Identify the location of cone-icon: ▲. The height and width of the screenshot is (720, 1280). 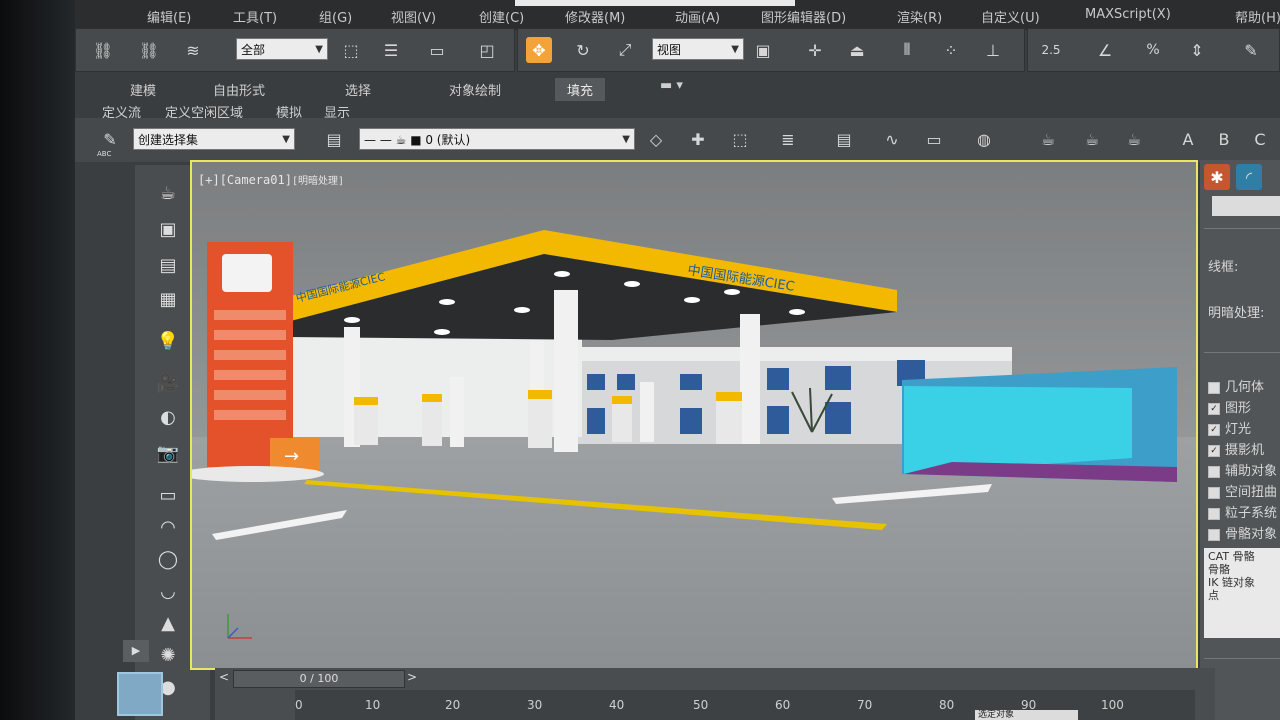
(168, 623).